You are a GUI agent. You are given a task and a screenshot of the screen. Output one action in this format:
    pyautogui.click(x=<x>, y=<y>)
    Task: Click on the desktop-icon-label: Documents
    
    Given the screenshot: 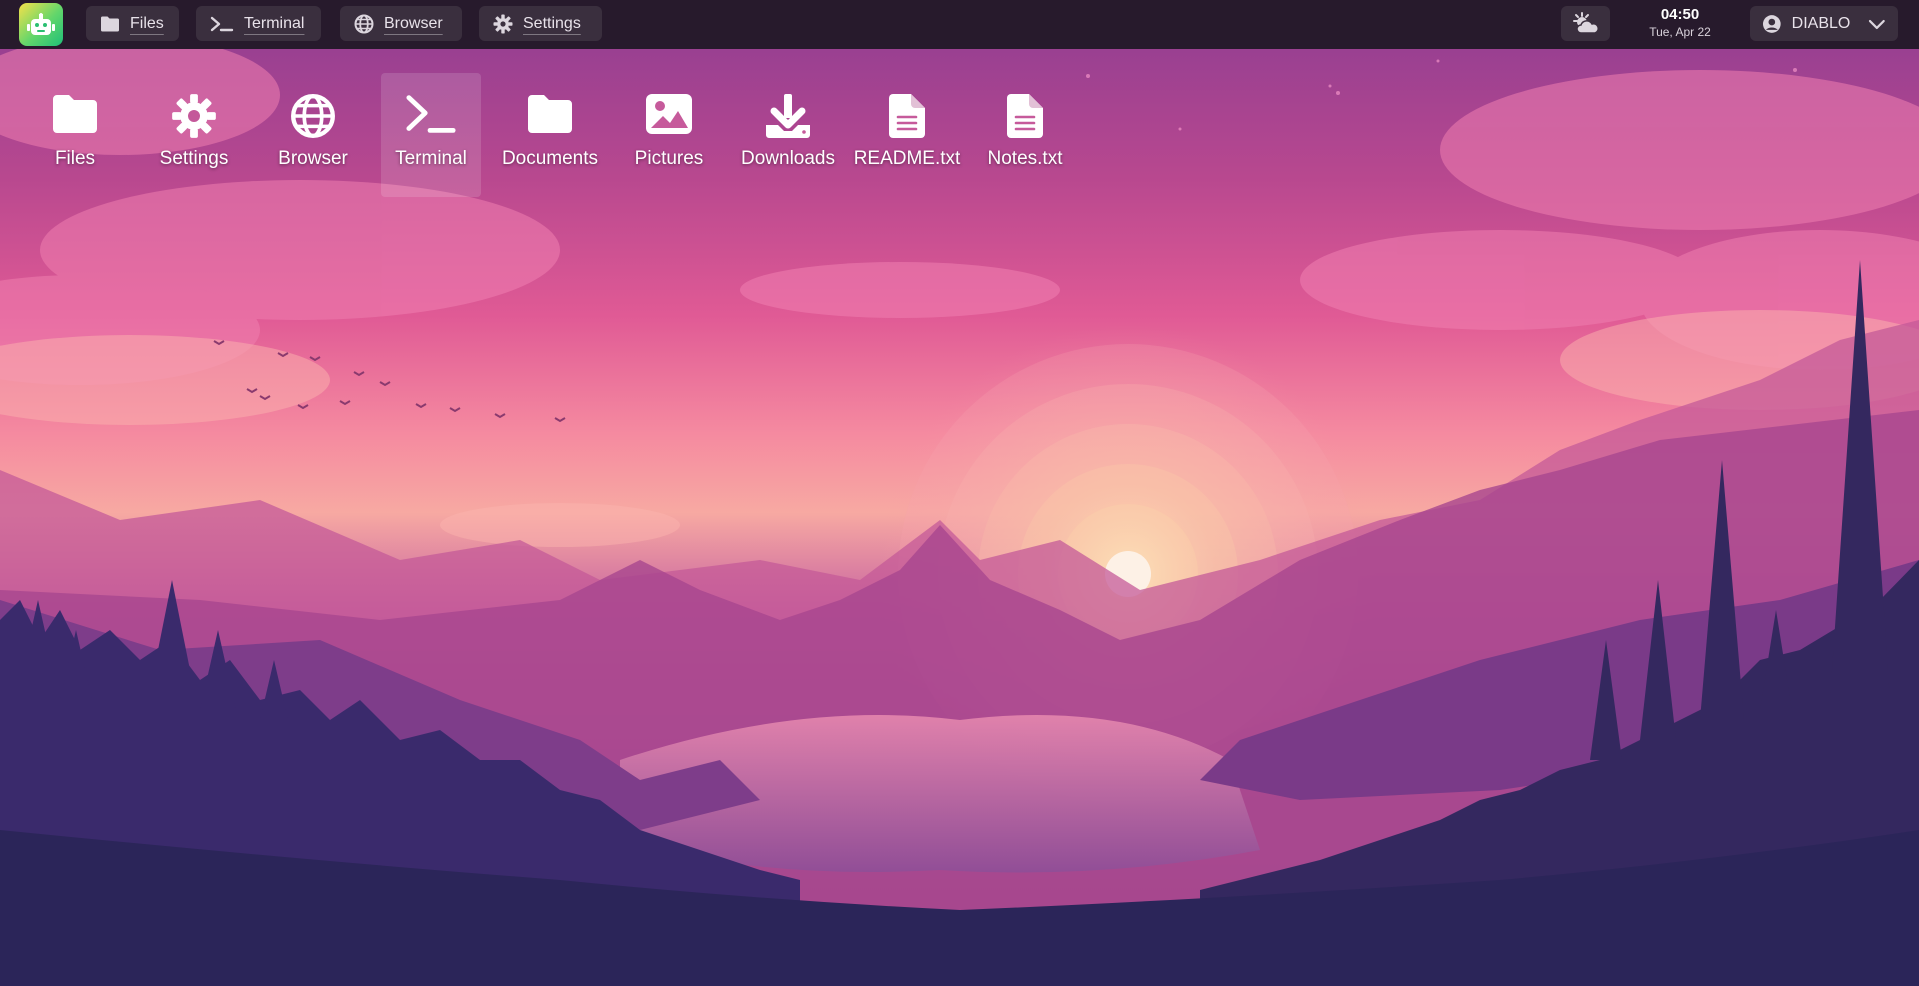 What is the action you would take?
    pyautogui.click(x=550, y=158)
    